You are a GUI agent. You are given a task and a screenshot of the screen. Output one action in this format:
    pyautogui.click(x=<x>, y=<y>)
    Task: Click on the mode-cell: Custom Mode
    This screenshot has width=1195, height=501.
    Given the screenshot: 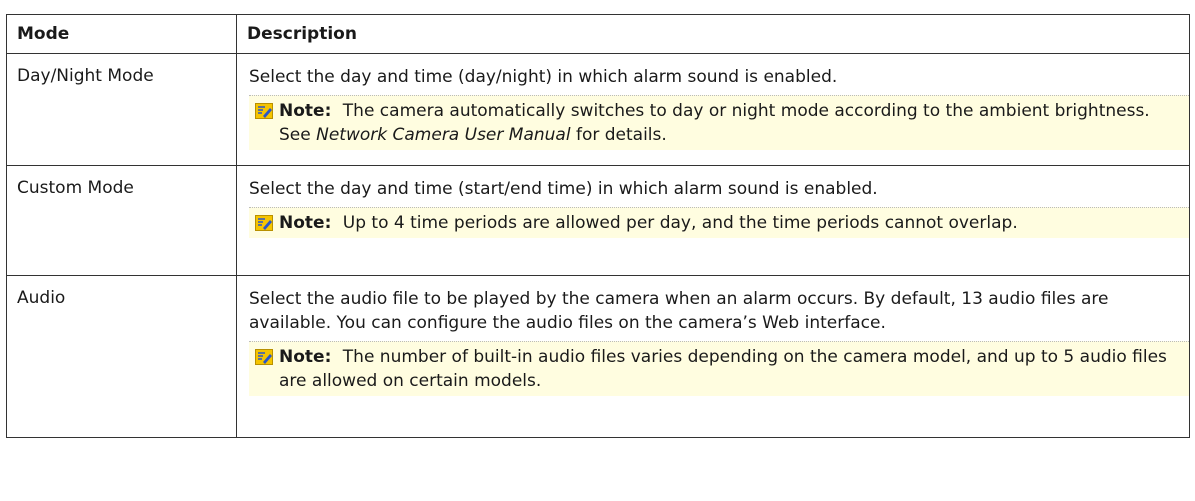 What is the action you would take?
    pyautogui.click(x=121, y=220)
    